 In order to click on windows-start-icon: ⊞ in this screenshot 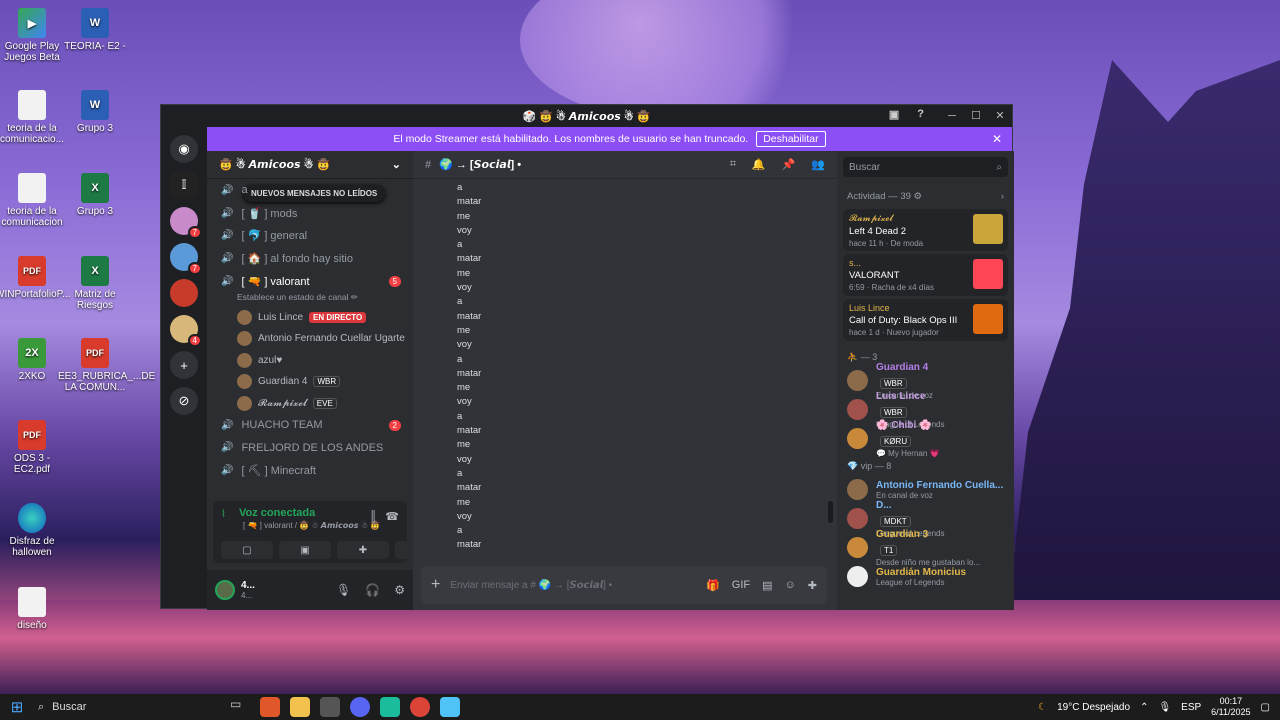, I will do `click(17, 707)`.